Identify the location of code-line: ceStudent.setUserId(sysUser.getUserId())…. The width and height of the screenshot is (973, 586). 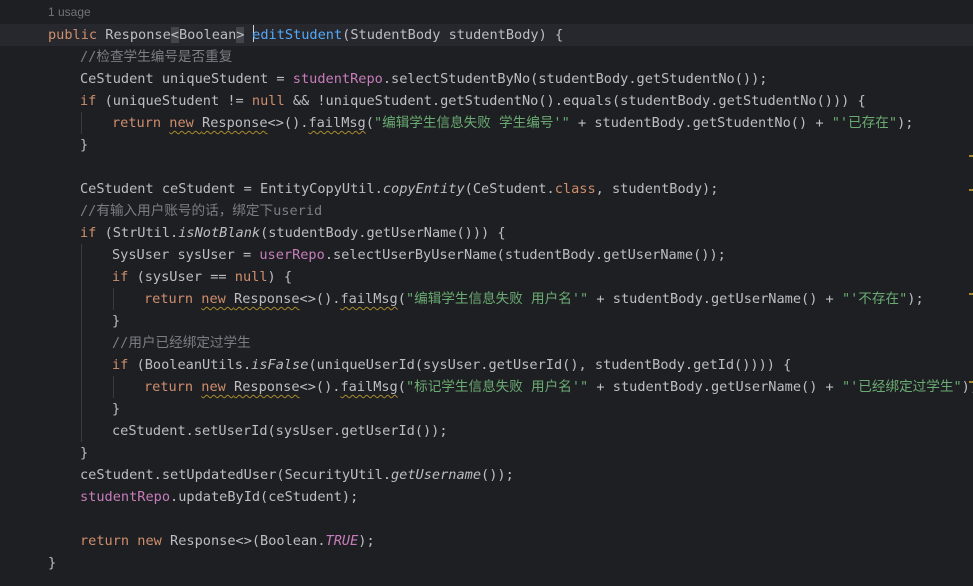
(510, 431).